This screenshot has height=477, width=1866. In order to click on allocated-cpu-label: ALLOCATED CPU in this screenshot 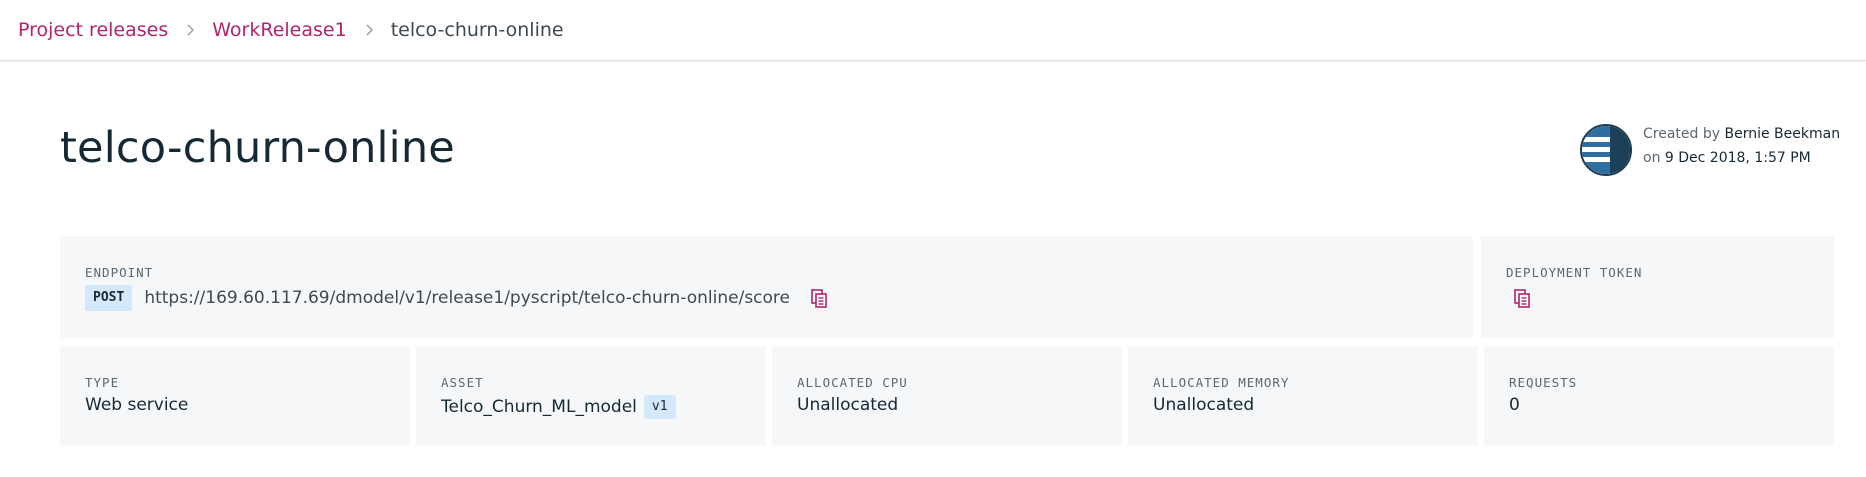, I will do `click(852, 382)`.